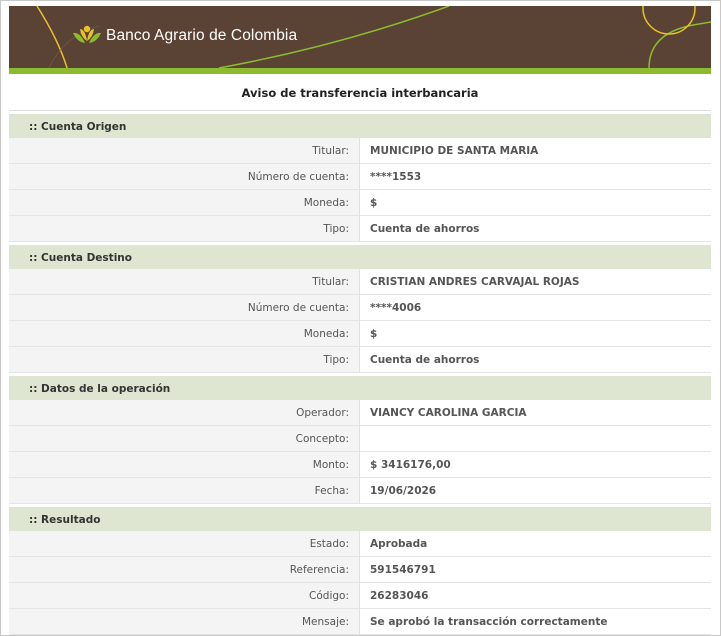 This screenshot has height=636, width=721. What do you see at coordinates (184, 490) in the screenshot?
I see `field-label: Fecha:` at bounding box center [184, 490].